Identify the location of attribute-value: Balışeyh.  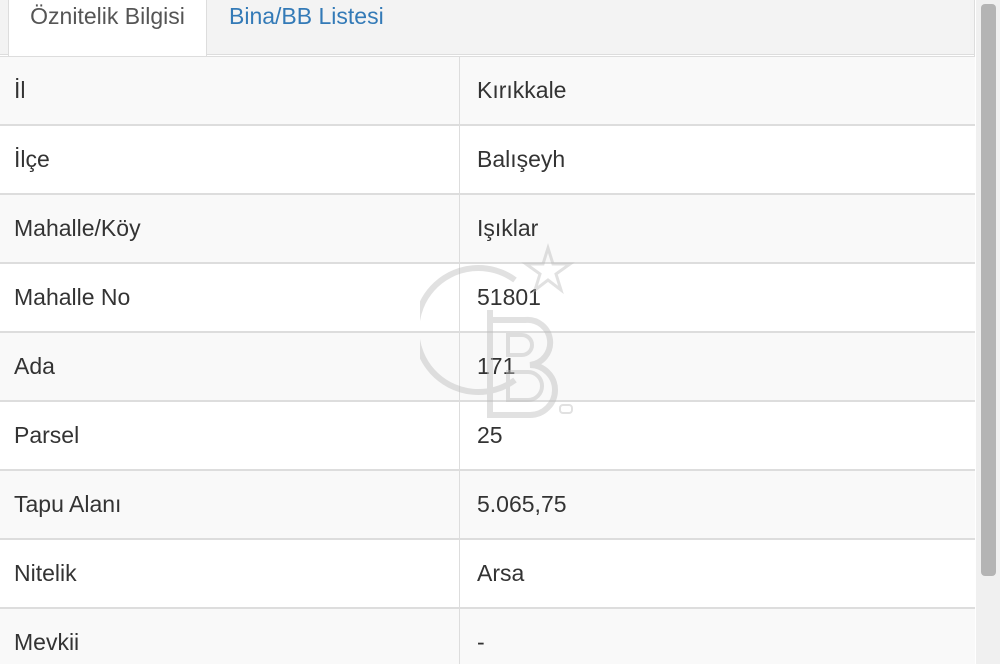
(521, 159).